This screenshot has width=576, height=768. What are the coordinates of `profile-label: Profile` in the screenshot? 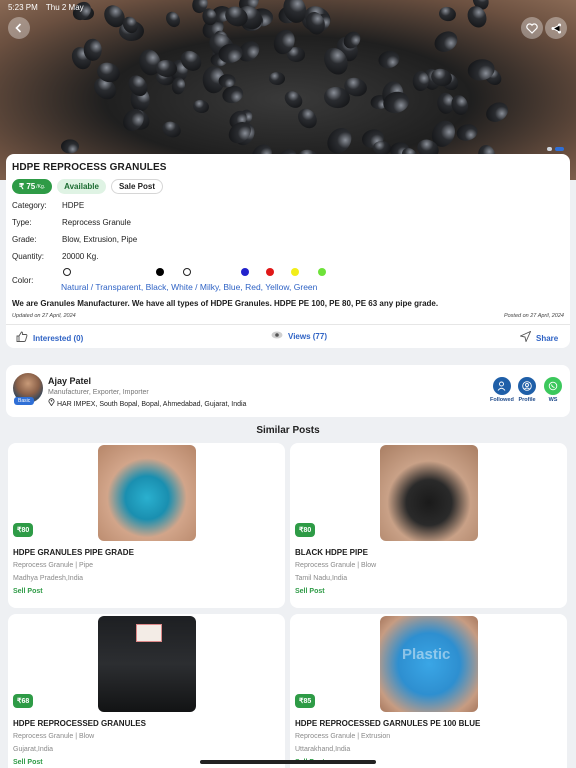 It's located at (527, 400).